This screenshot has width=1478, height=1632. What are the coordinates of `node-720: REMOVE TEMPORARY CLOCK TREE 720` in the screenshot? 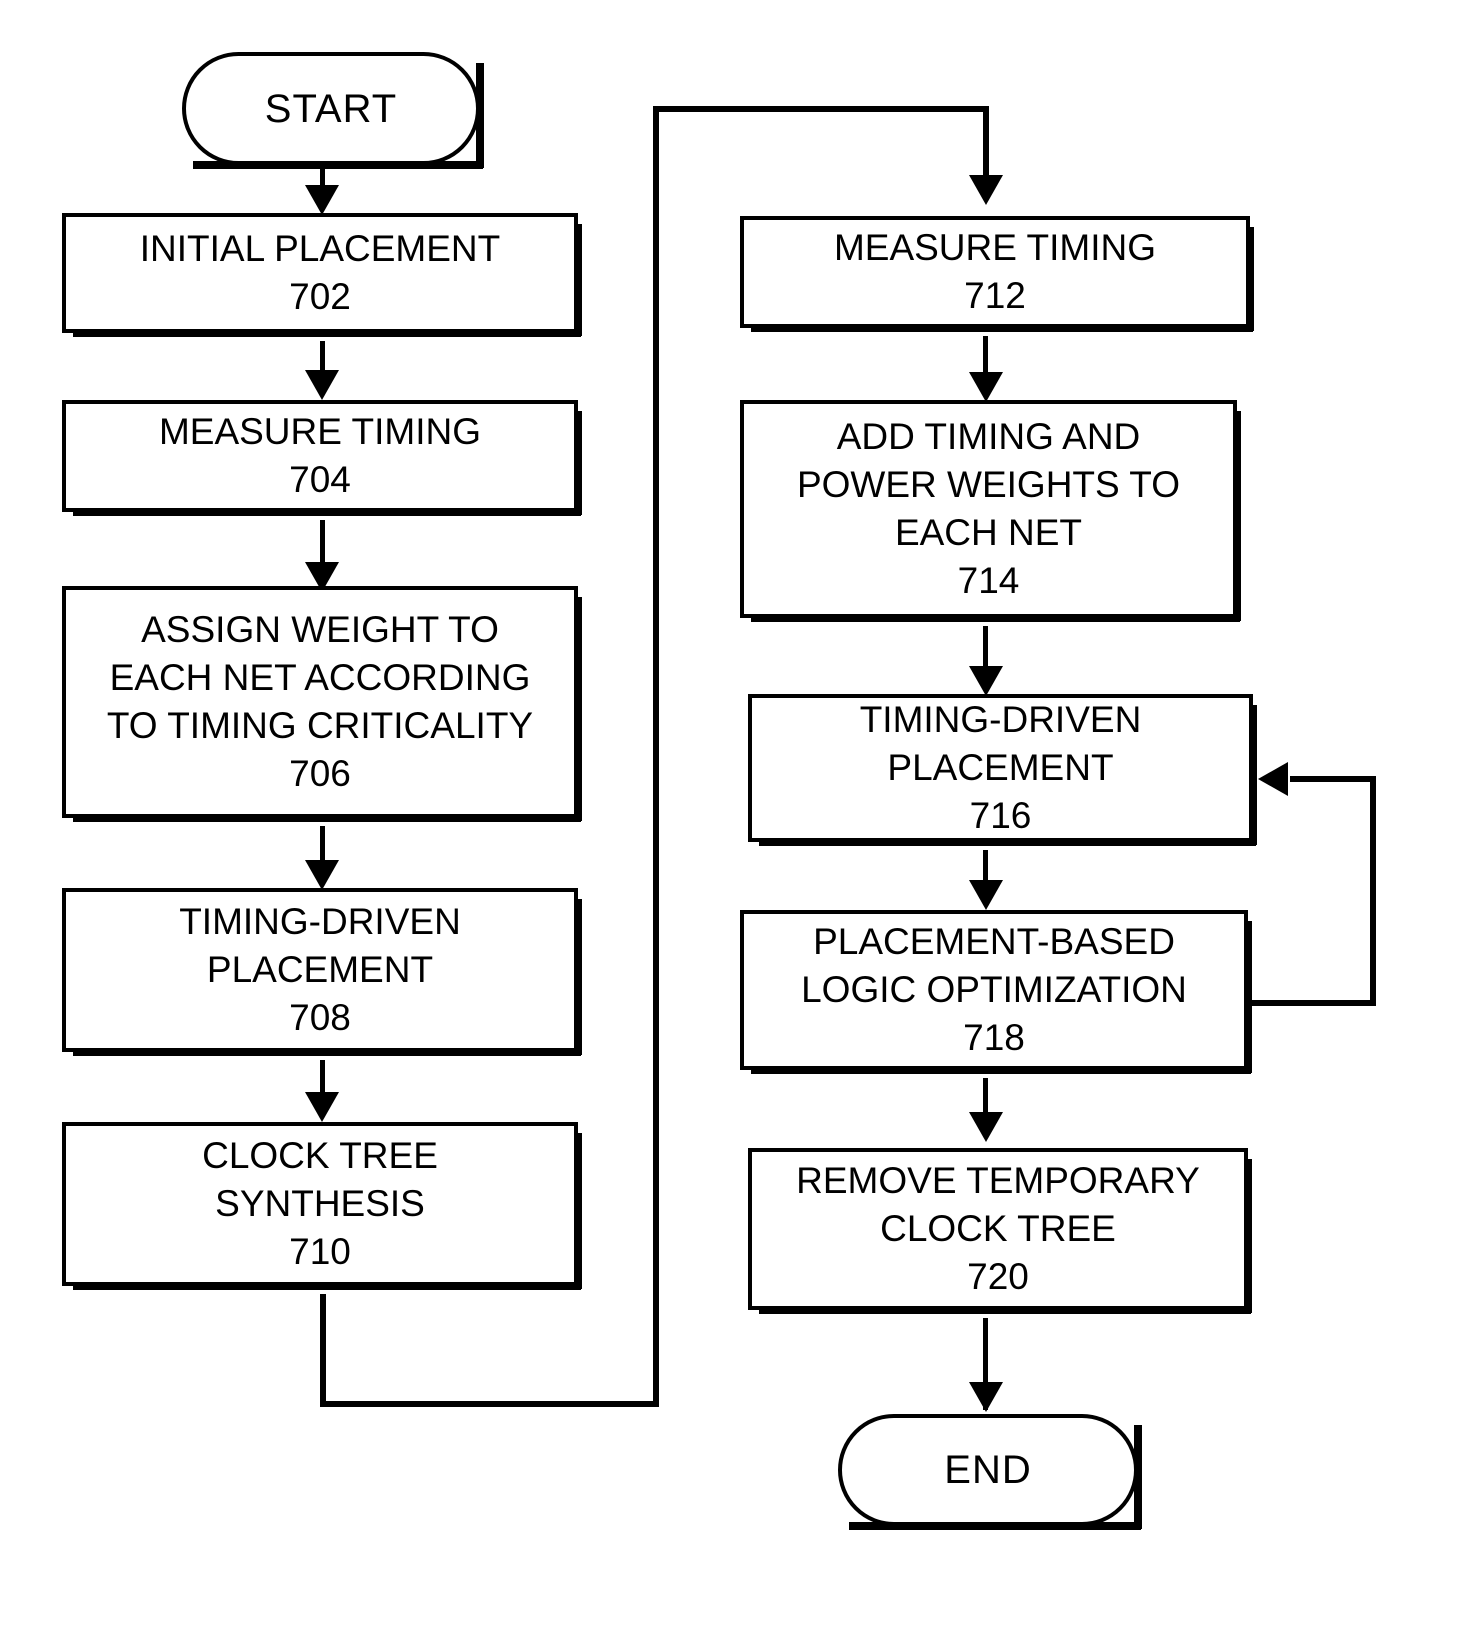 It's located at (1000, 1231).